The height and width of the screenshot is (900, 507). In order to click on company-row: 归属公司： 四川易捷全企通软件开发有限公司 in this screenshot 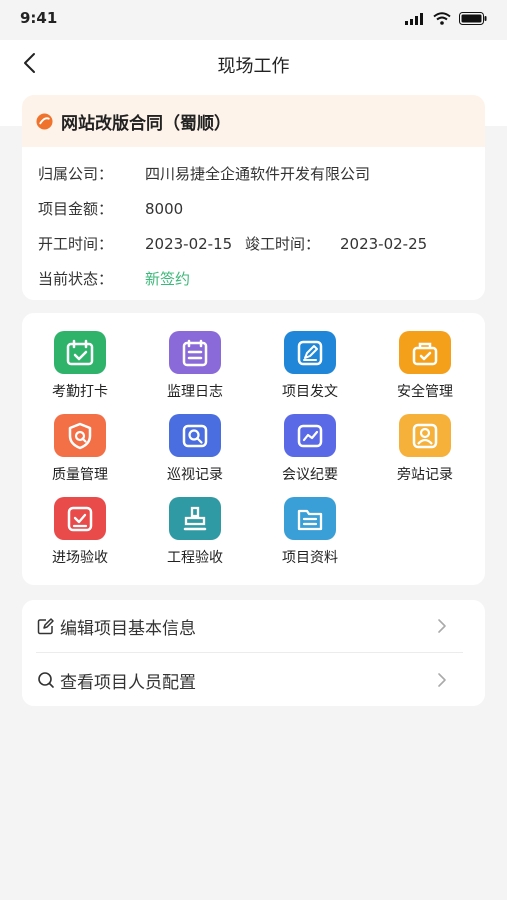, I will do `click(204, 173)`.